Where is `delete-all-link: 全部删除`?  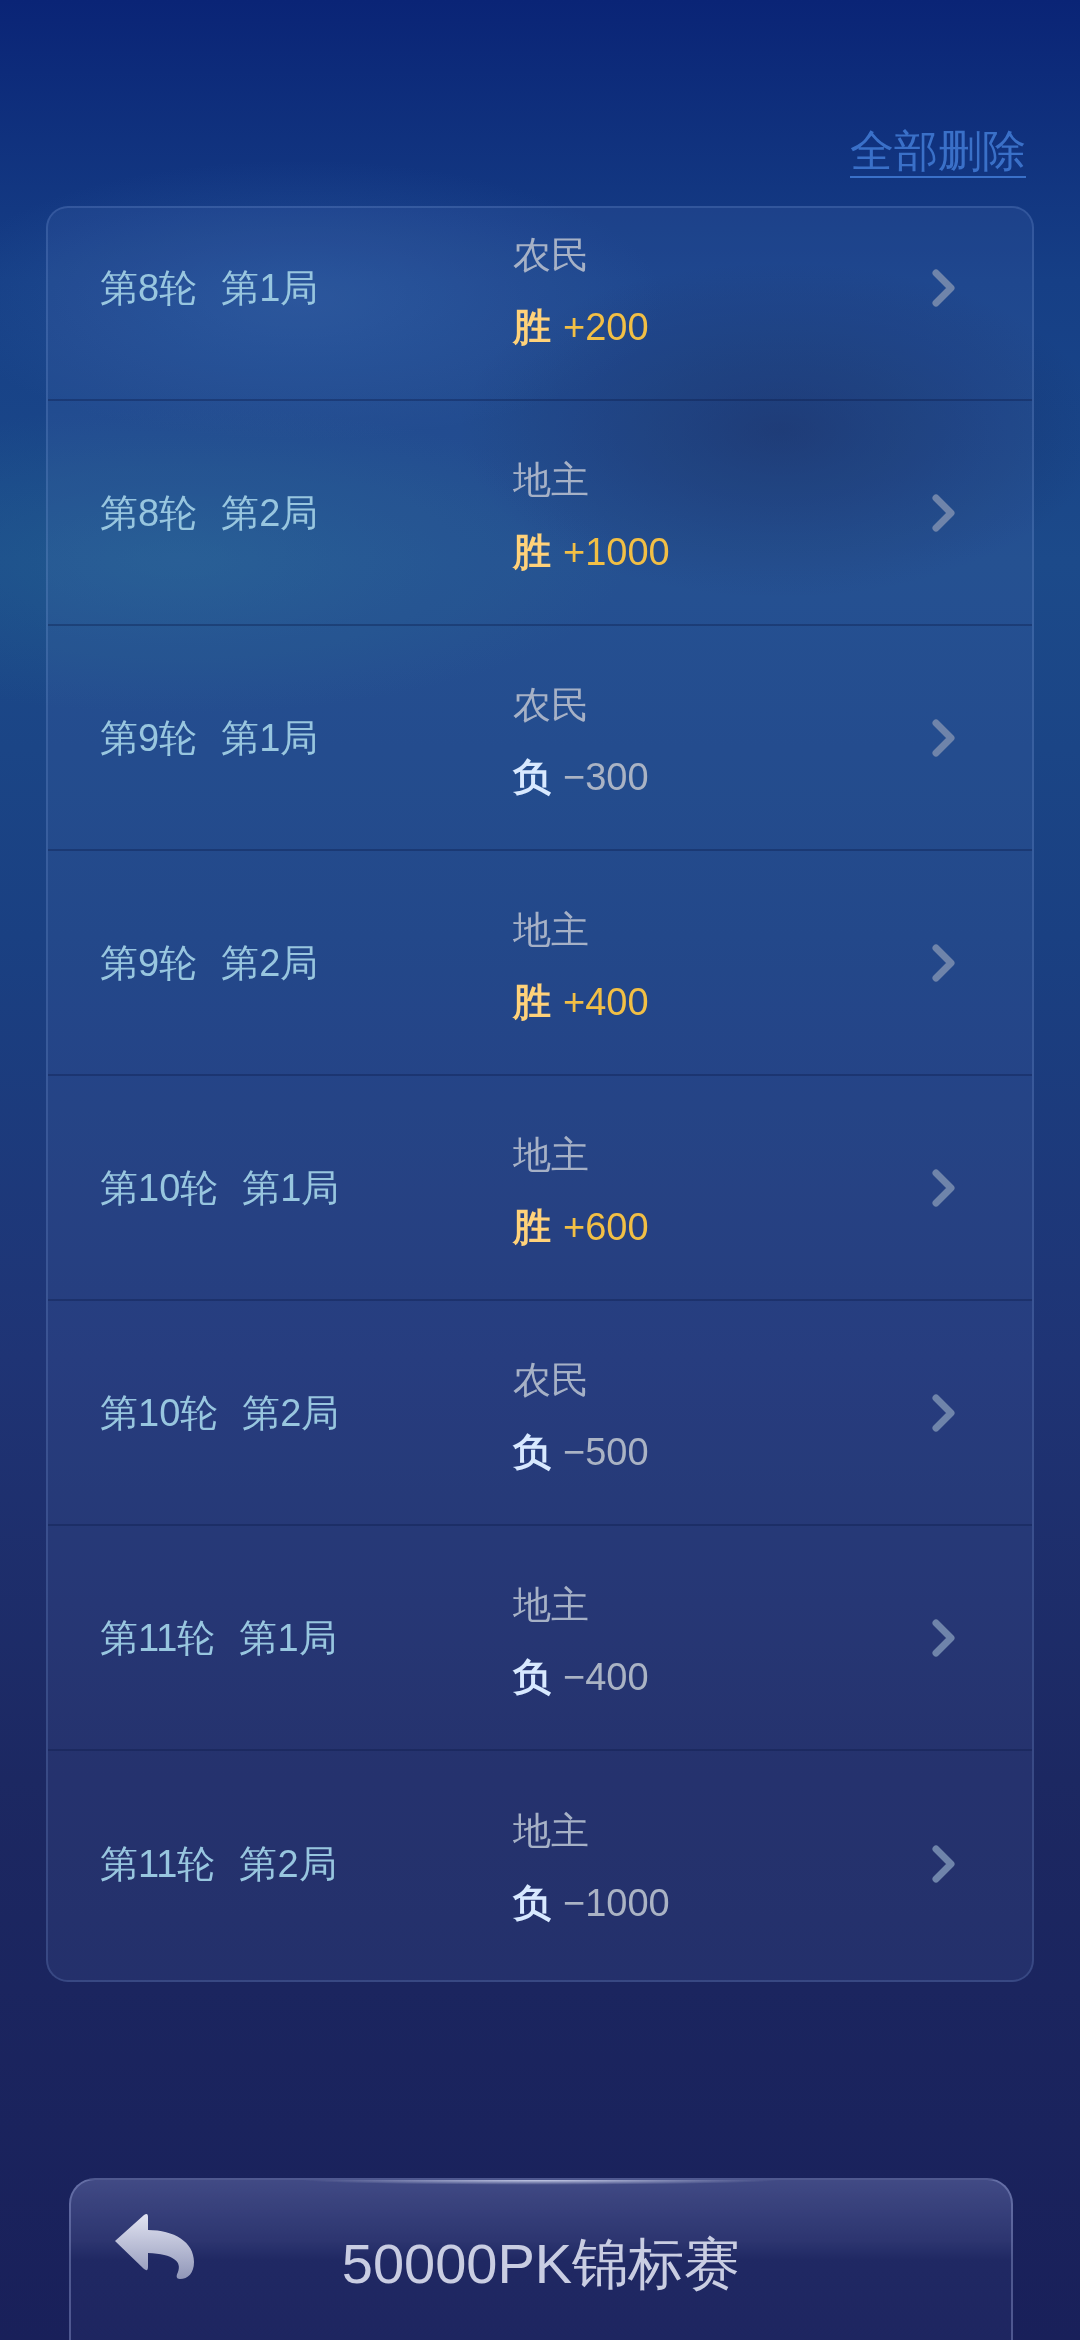 delete-all-link: 全部删除 is located at coordinates (938, 152).